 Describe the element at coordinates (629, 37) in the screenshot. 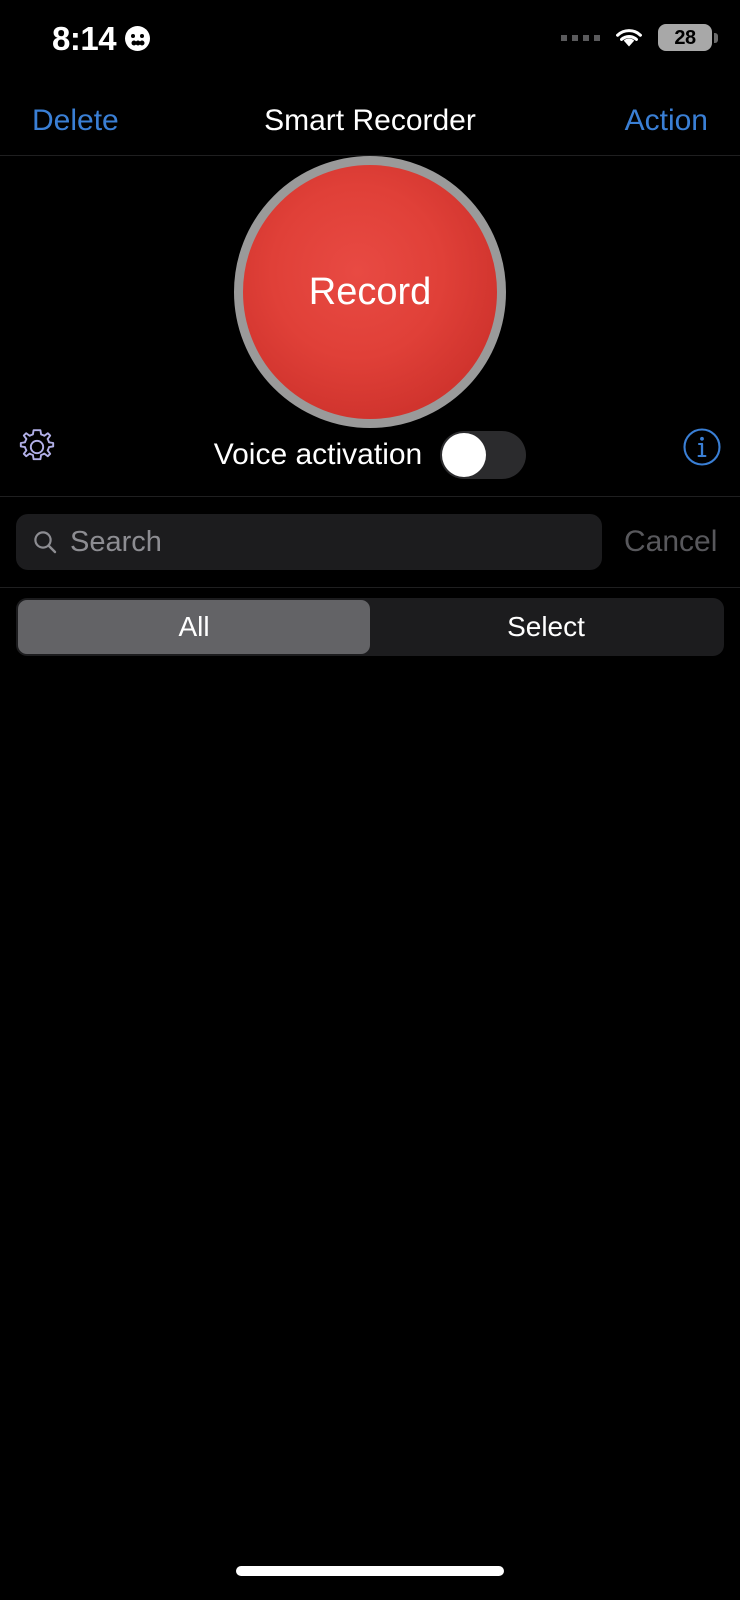

I see `wifi-icon` at that location.